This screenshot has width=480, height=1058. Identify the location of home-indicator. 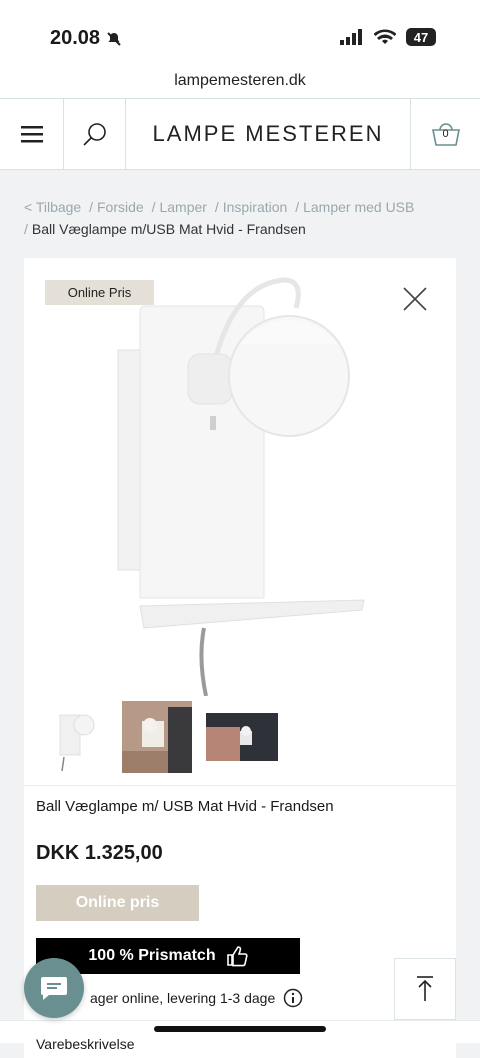
(240, 1029).